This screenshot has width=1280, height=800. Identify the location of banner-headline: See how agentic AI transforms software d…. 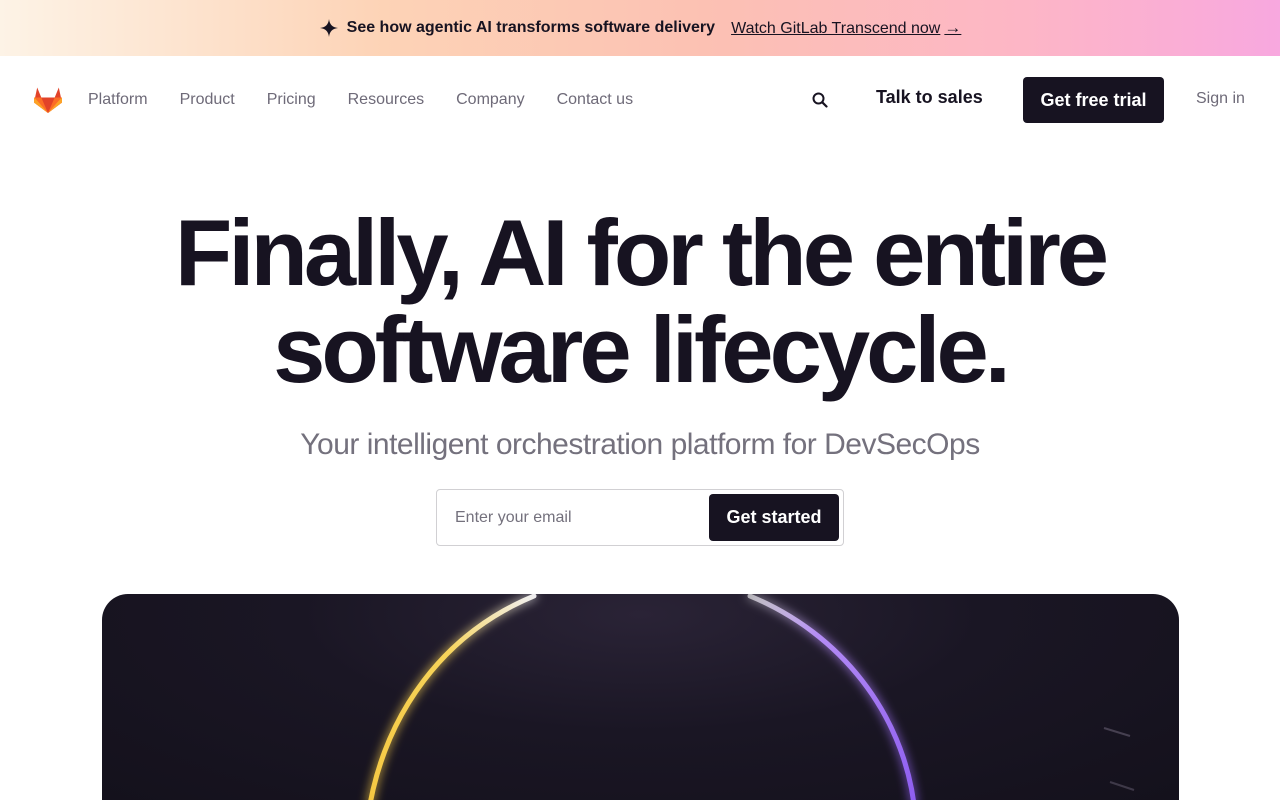
(531, 27).